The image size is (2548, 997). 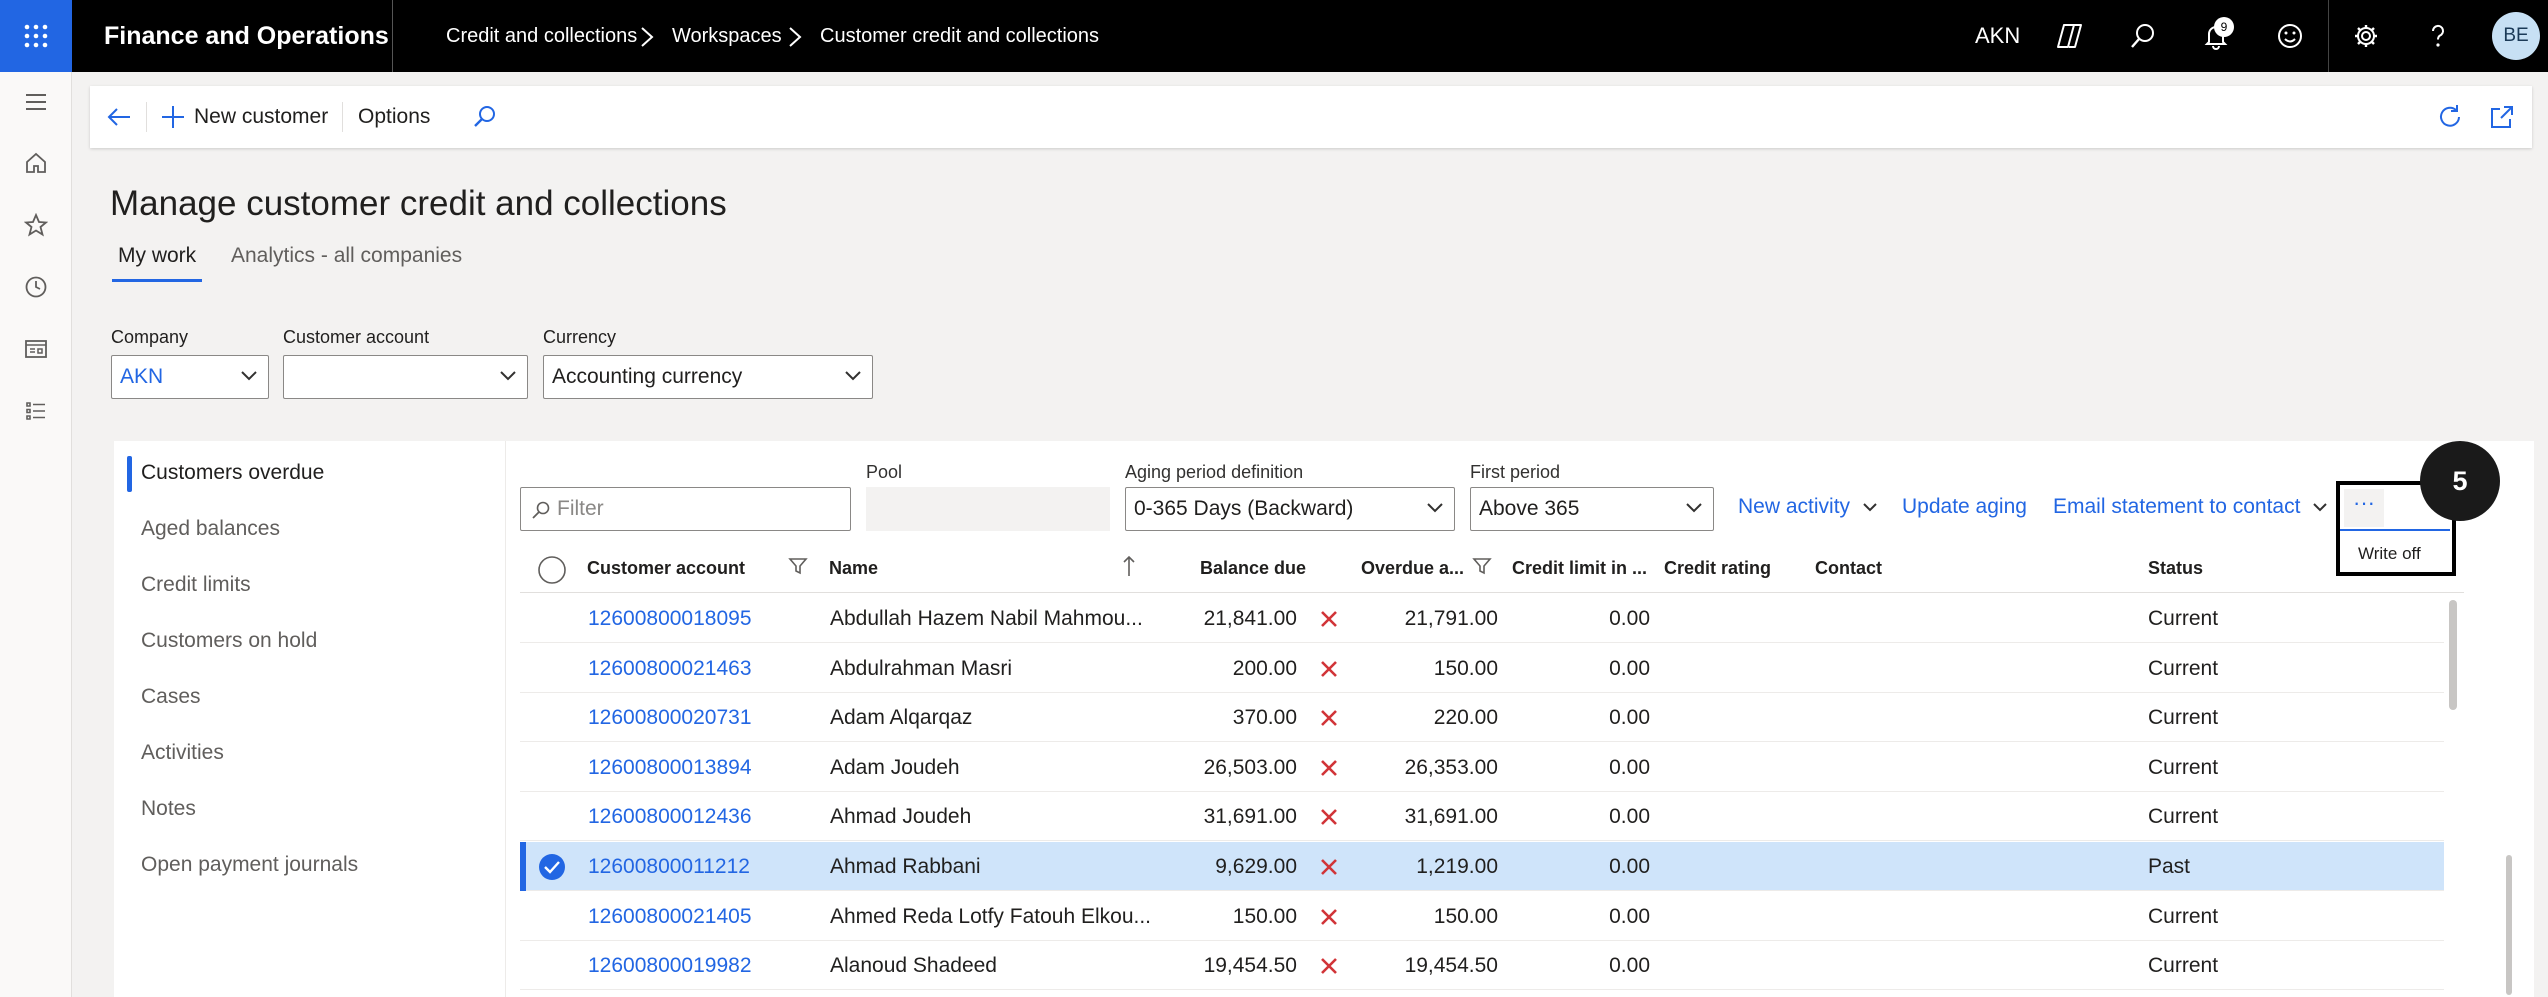 What do you see at coordinates (670, 816) in the screenshot?
I see `customer-account-link: 12600800012436` at bounding box center [670, 816].